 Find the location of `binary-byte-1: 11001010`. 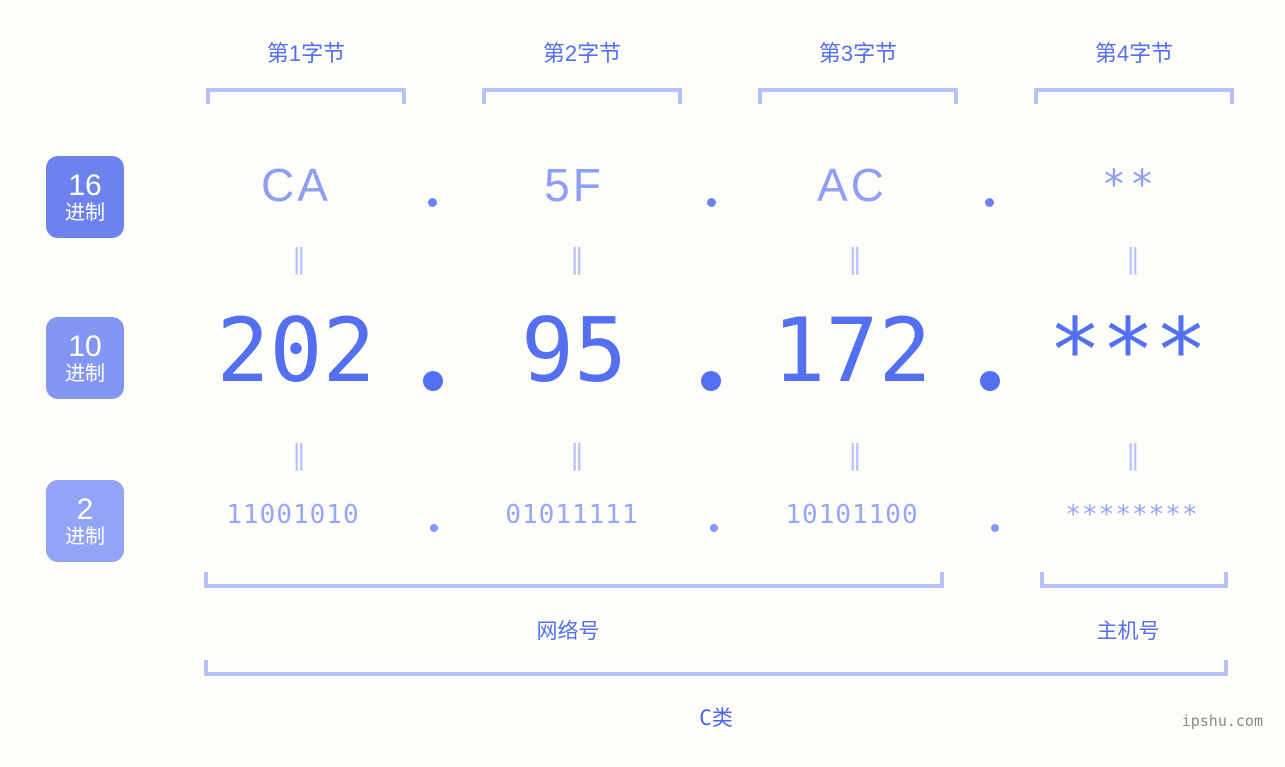

binary-byte-1: 11001010 is located at coordinates (293, 515).